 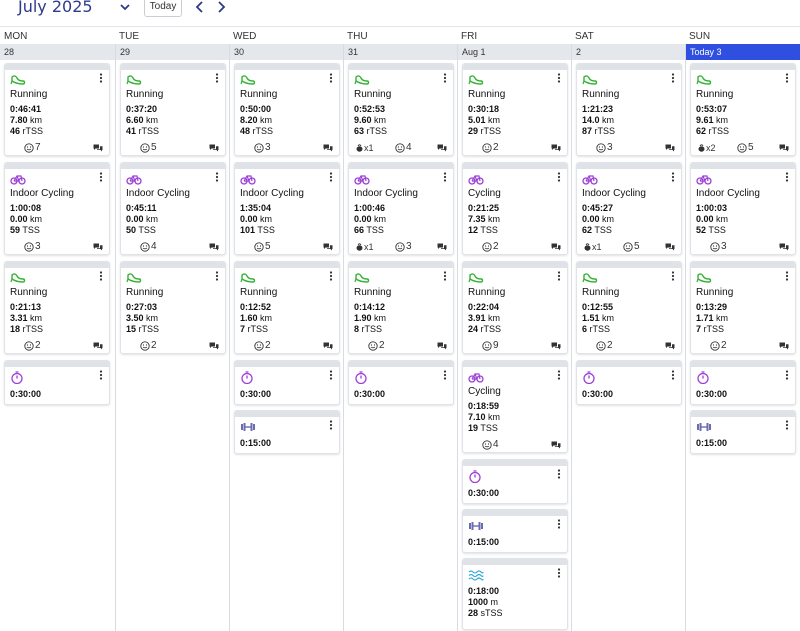 What do you see at coordinates (34, 148) in the screenshot?
I see `smiley-icon: 7` at bounding box center [34, 148].